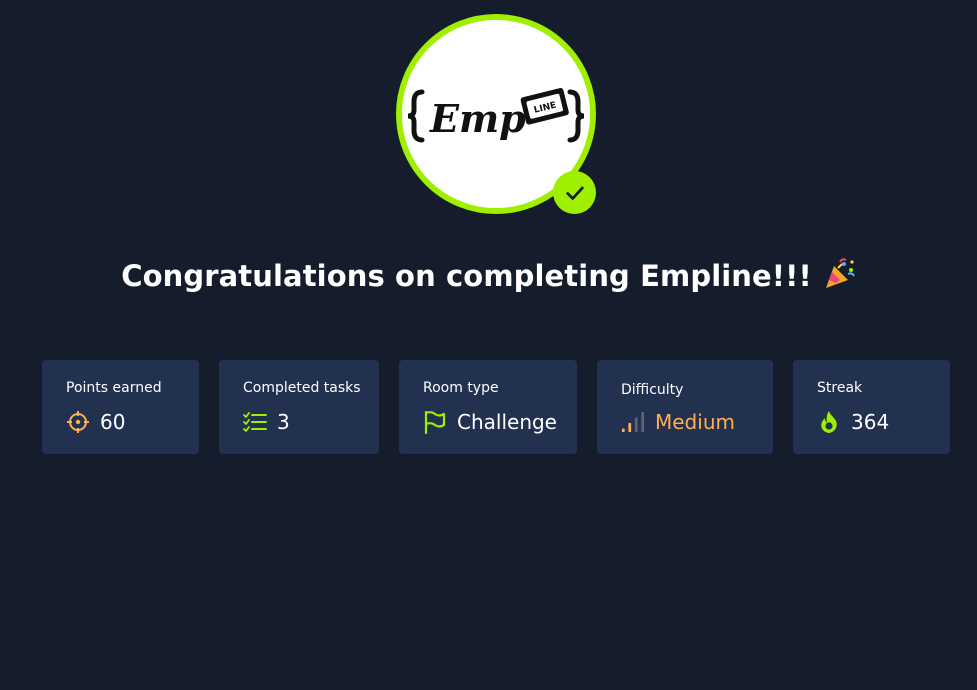 This screenshot has height=690, width=977. Describe the element at coordinates (633, 422) in the screenshot. I see `signal-bars-icon` at that location.